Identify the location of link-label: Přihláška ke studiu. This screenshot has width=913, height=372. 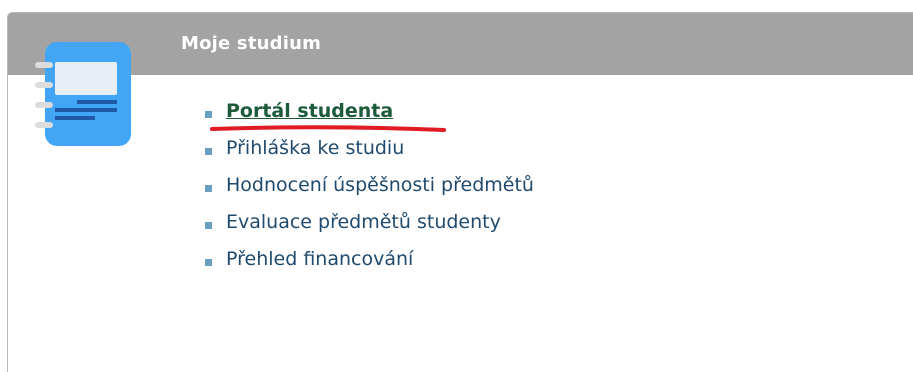
(315, 148).